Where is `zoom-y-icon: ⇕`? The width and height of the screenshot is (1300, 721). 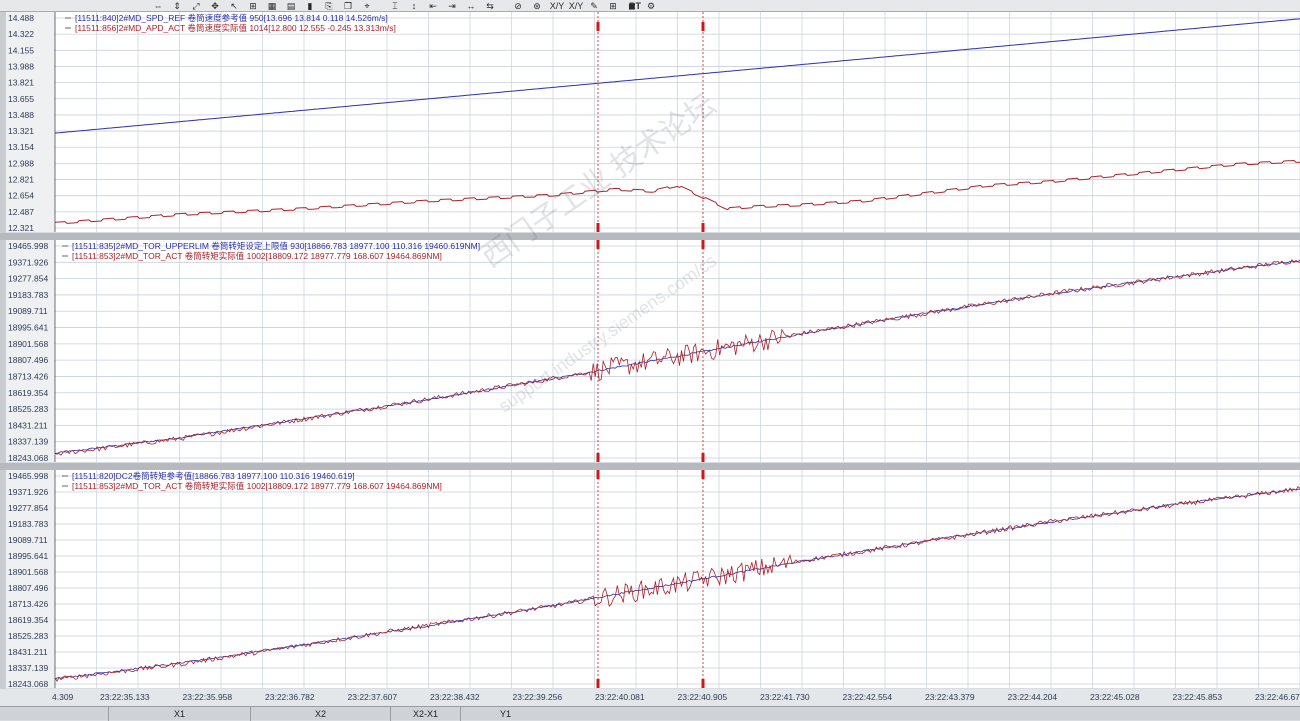 zoom-y-icon: ⇕ is located at coordinates (177, 6).